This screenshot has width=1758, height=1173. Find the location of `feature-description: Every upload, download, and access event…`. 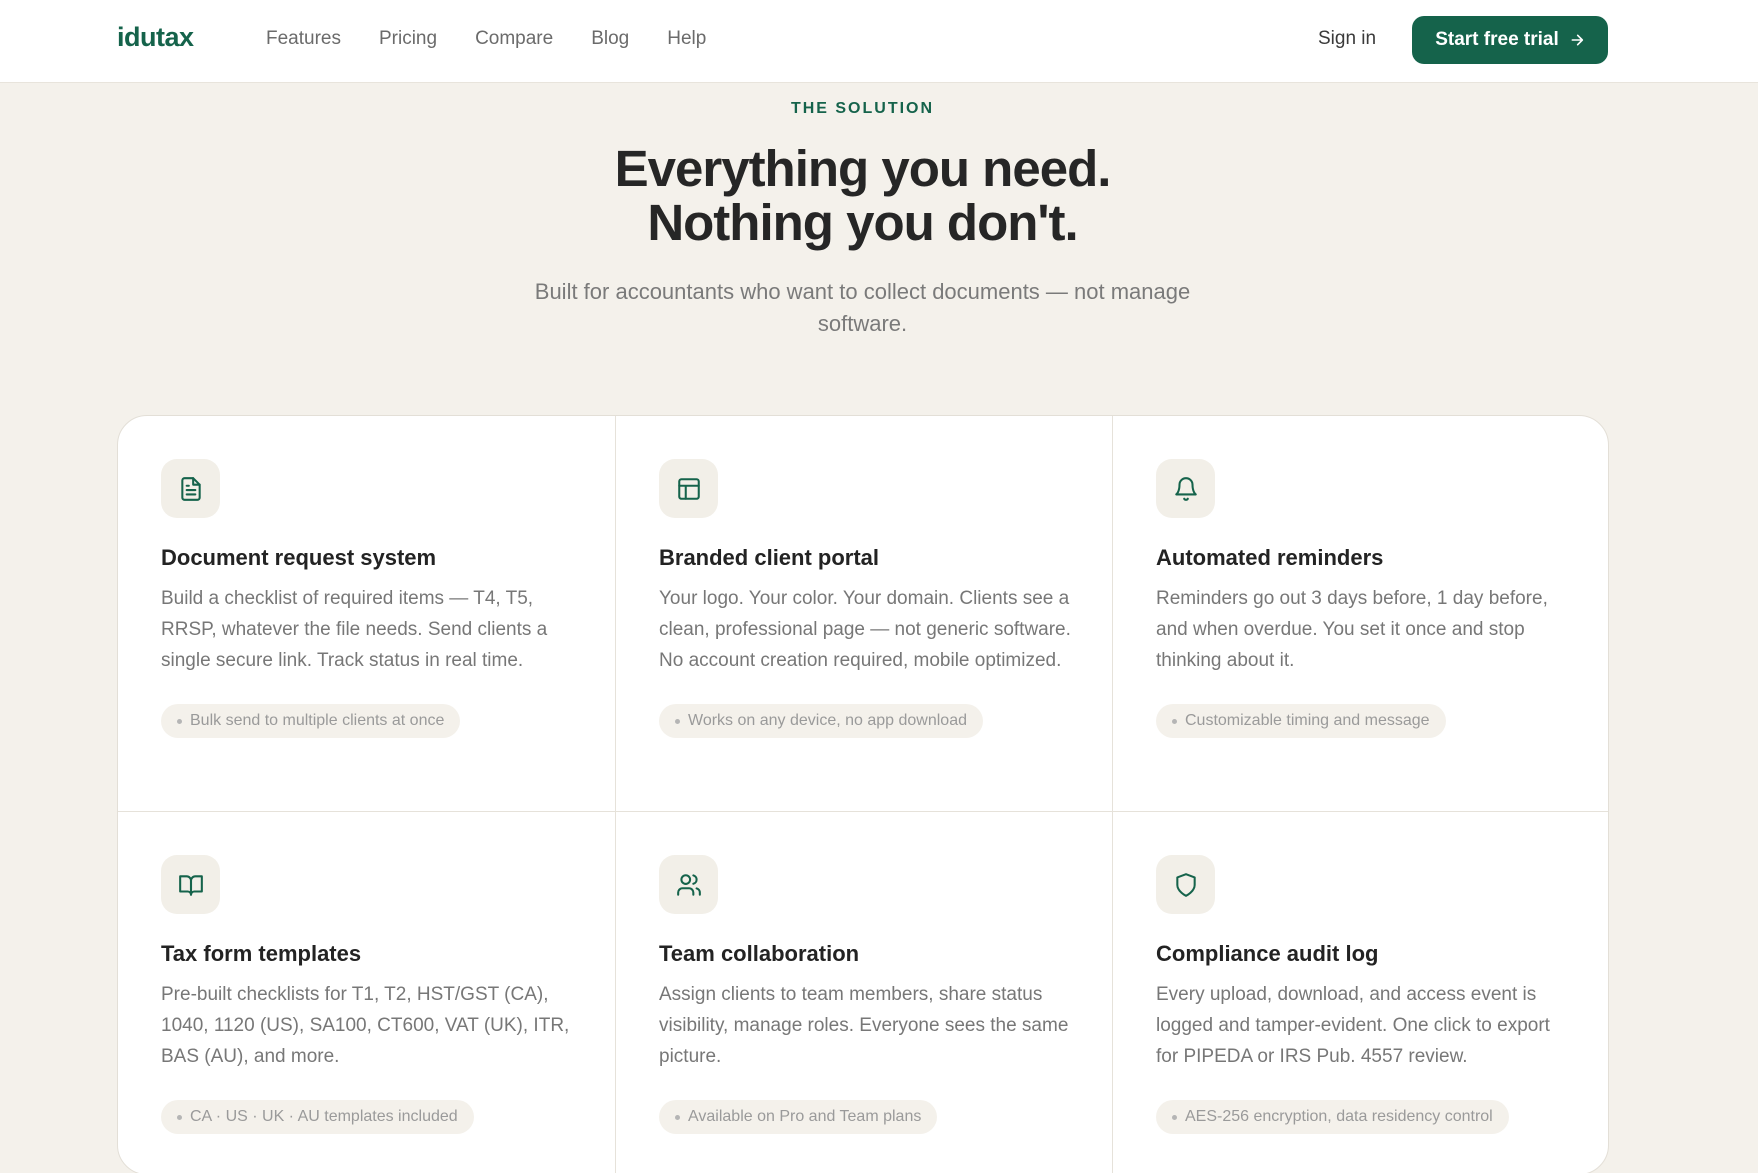

feature-description: Every upload, download, and access event… is located at coordinates (1353, 1025).